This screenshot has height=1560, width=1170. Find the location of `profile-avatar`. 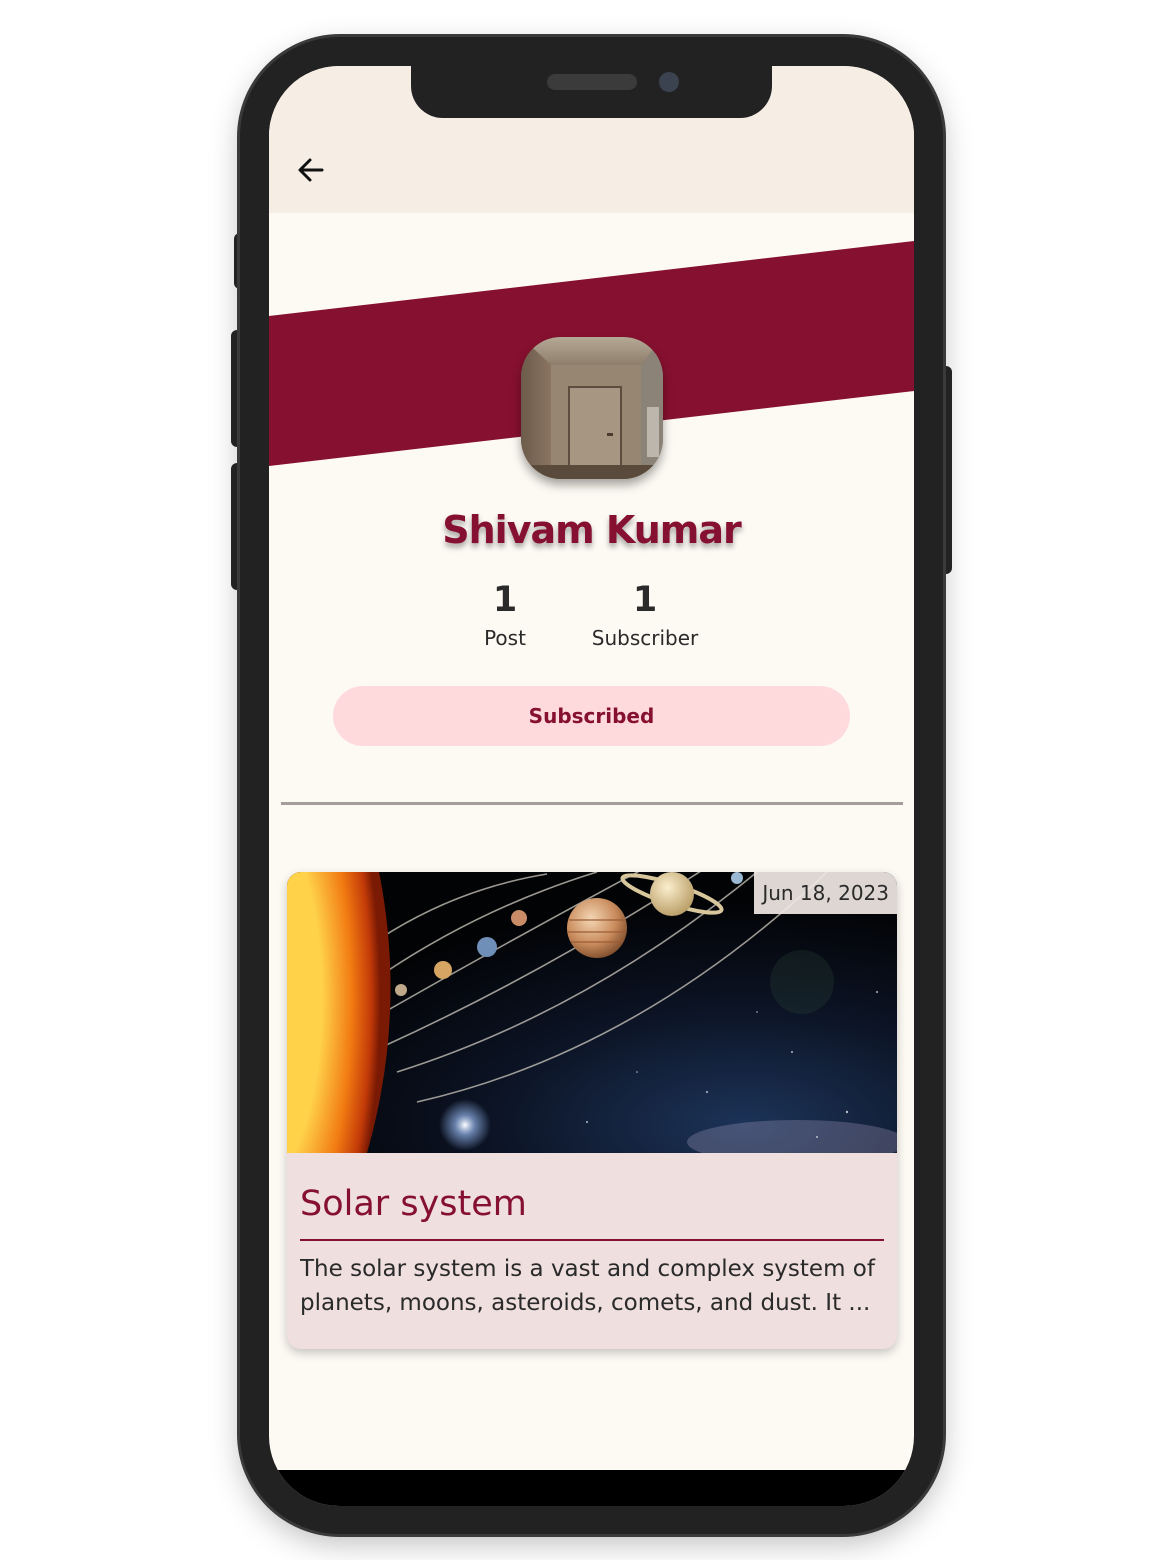

profile-avatar is located at coordinates (592, 408).